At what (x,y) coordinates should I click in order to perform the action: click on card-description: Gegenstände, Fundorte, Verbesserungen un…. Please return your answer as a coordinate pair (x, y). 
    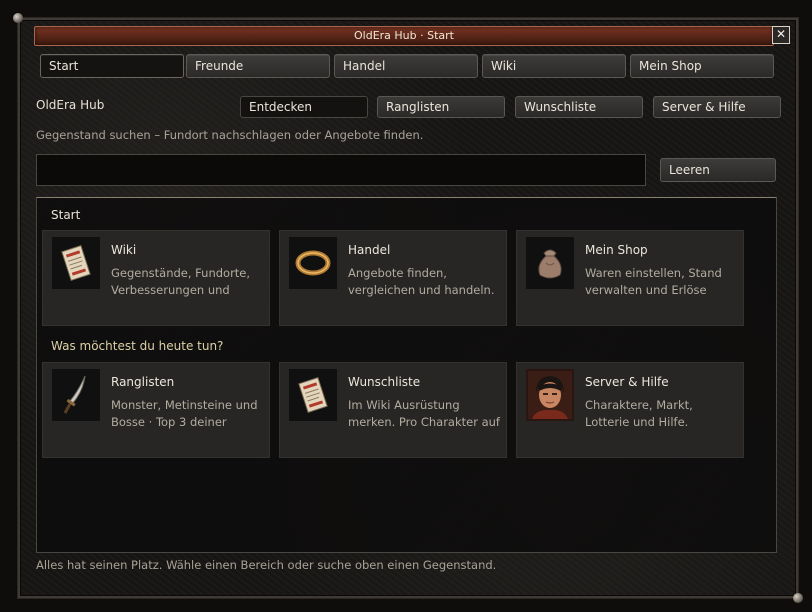
    Looking at the image, I should click on (181, 281).